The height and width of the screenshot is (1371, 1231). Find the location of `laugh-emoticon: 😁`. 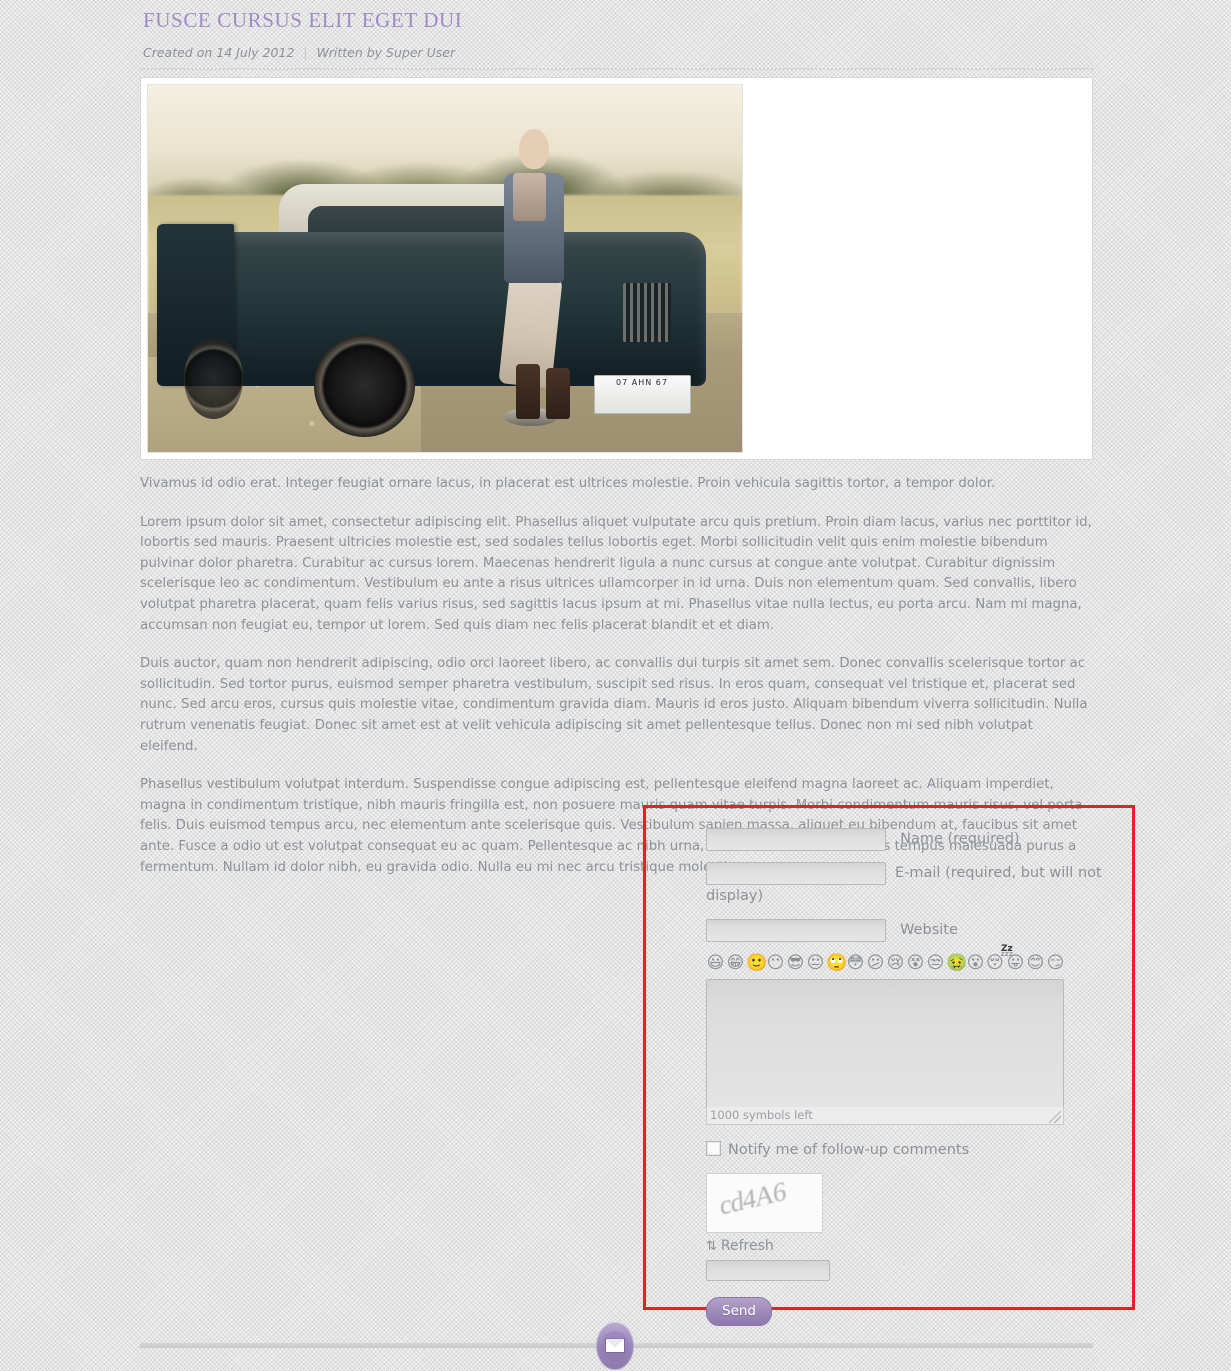

laugh-emoticon: 😁 is located at coordinates (735, 963).